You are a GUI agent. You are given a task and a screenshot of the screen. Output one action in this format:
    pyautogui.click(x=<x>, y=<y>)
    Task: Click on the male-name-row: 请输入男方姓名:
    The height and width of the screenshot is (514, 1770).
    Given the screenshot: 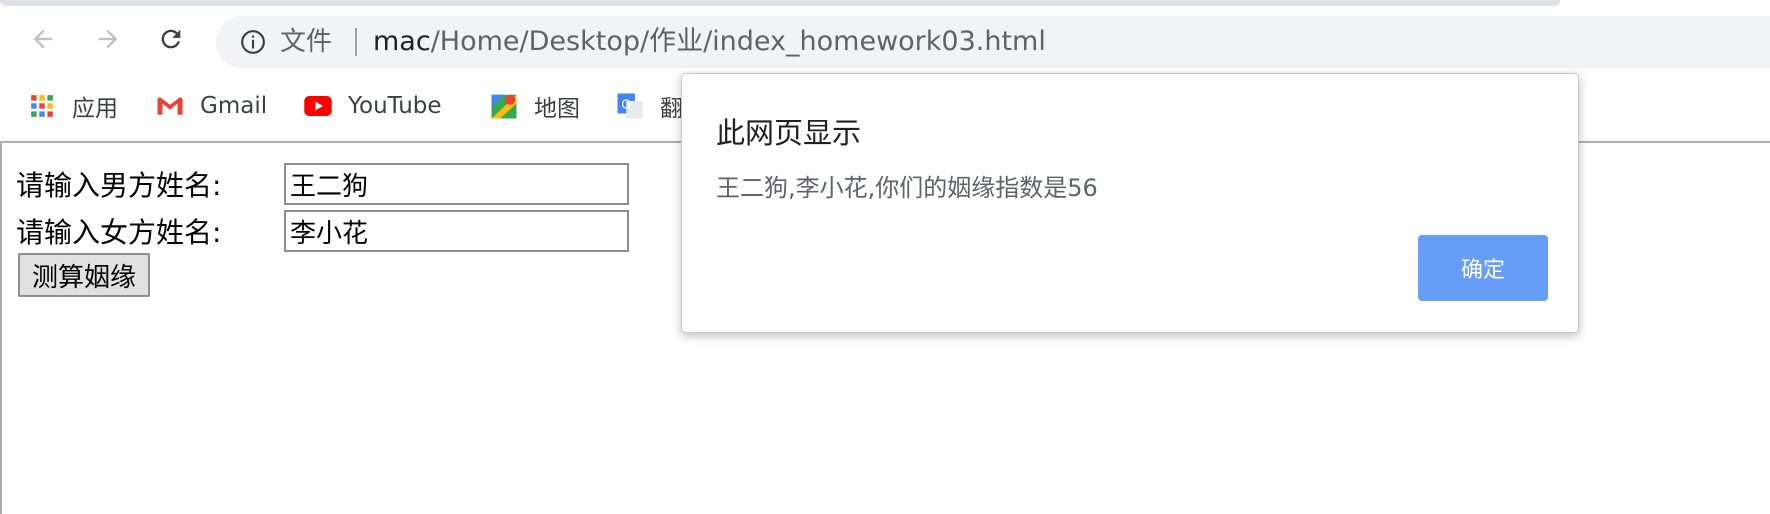 What is the action you would take?
    pyautogui.click(x=322, y=184)
    